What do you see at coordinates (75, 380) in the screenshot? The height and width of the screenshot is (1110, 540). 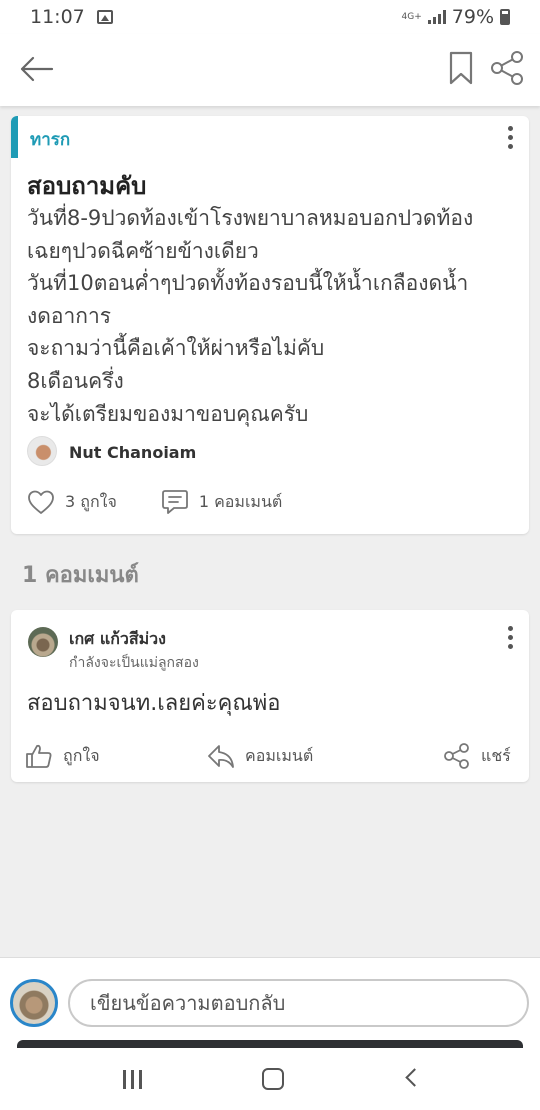 I see `post-body-line: 8เดือนครึ่ง` at bounding box center [75, 380].